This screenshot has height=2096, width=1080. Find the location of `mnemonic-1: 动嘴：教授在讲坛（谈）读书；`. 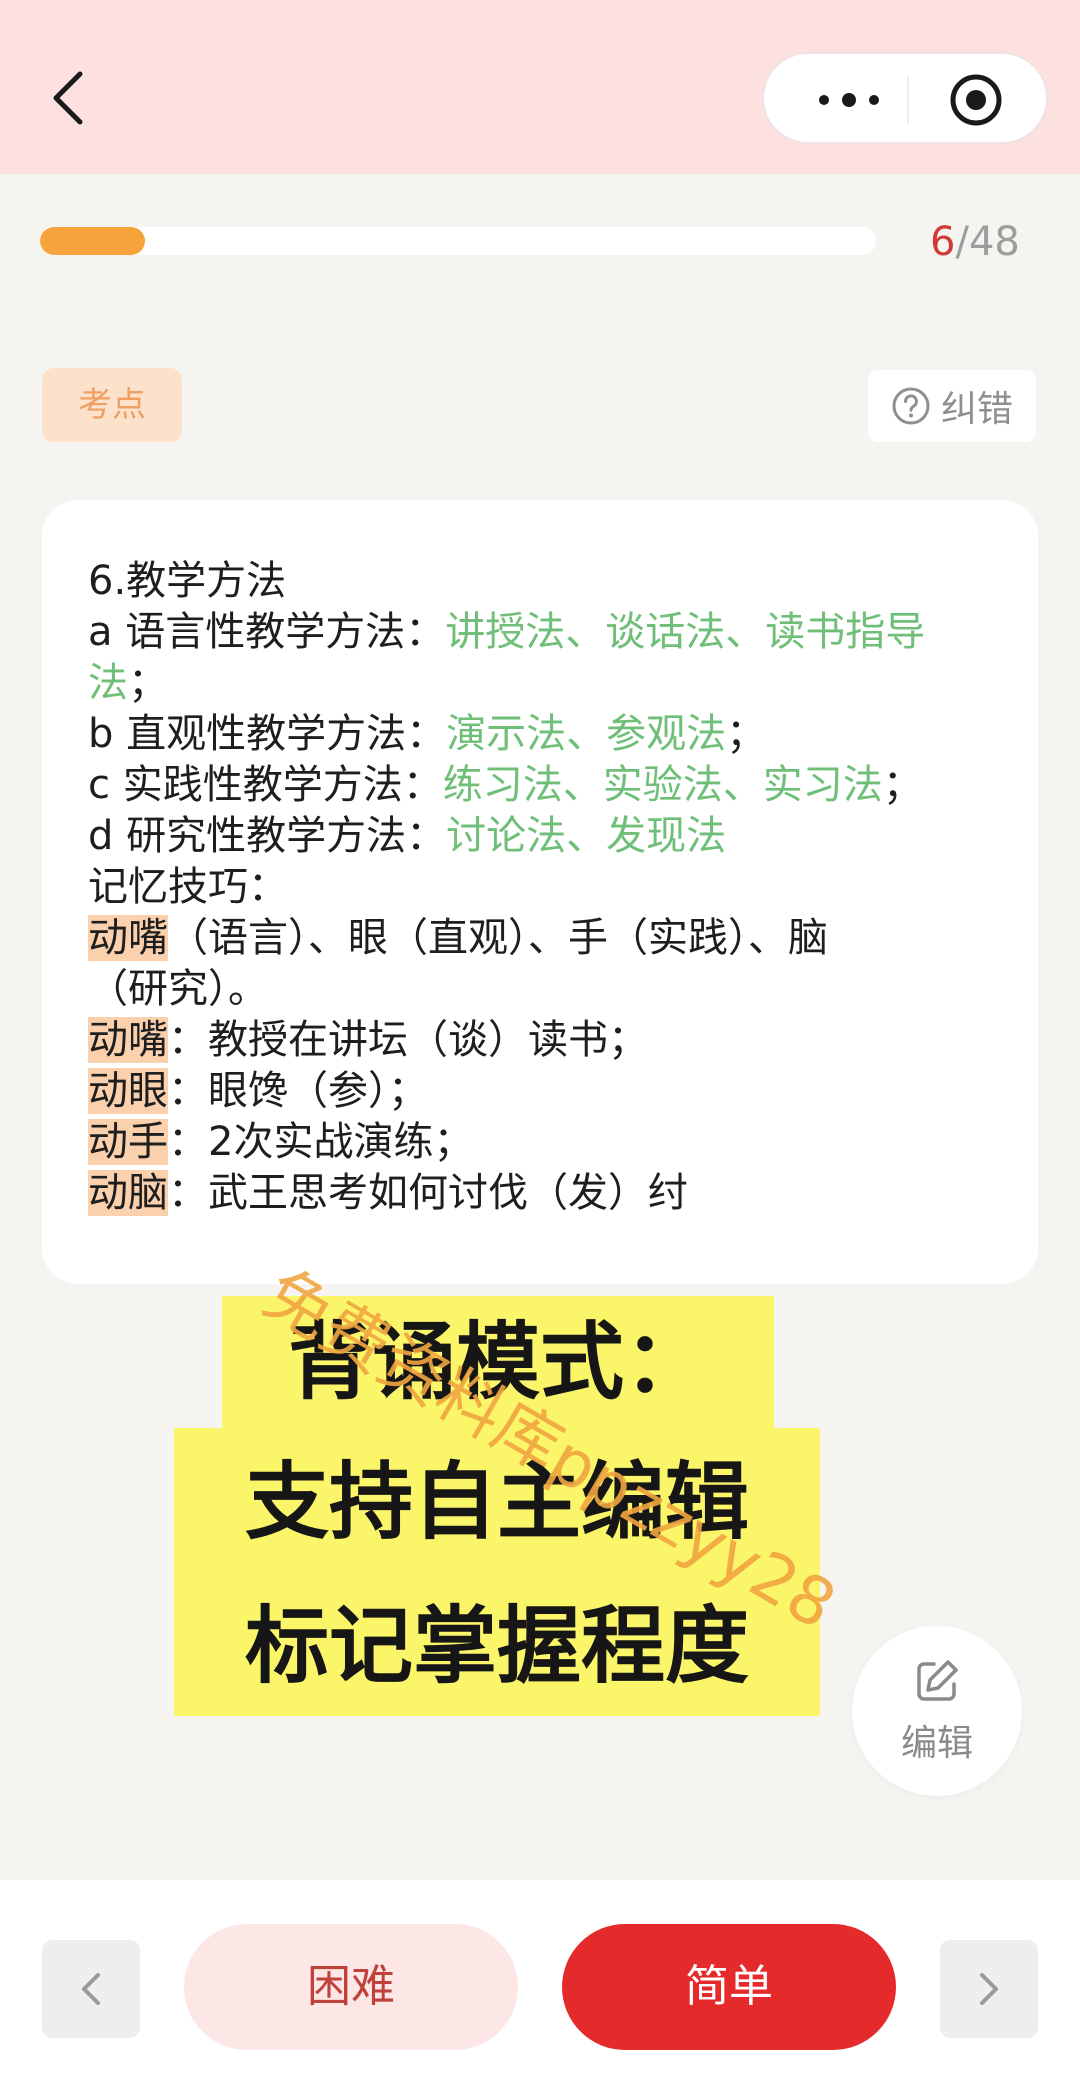

mnemonic-1: 动嘴：教授在讲坛（谈）读书； is located at coordinates (548, 1040).